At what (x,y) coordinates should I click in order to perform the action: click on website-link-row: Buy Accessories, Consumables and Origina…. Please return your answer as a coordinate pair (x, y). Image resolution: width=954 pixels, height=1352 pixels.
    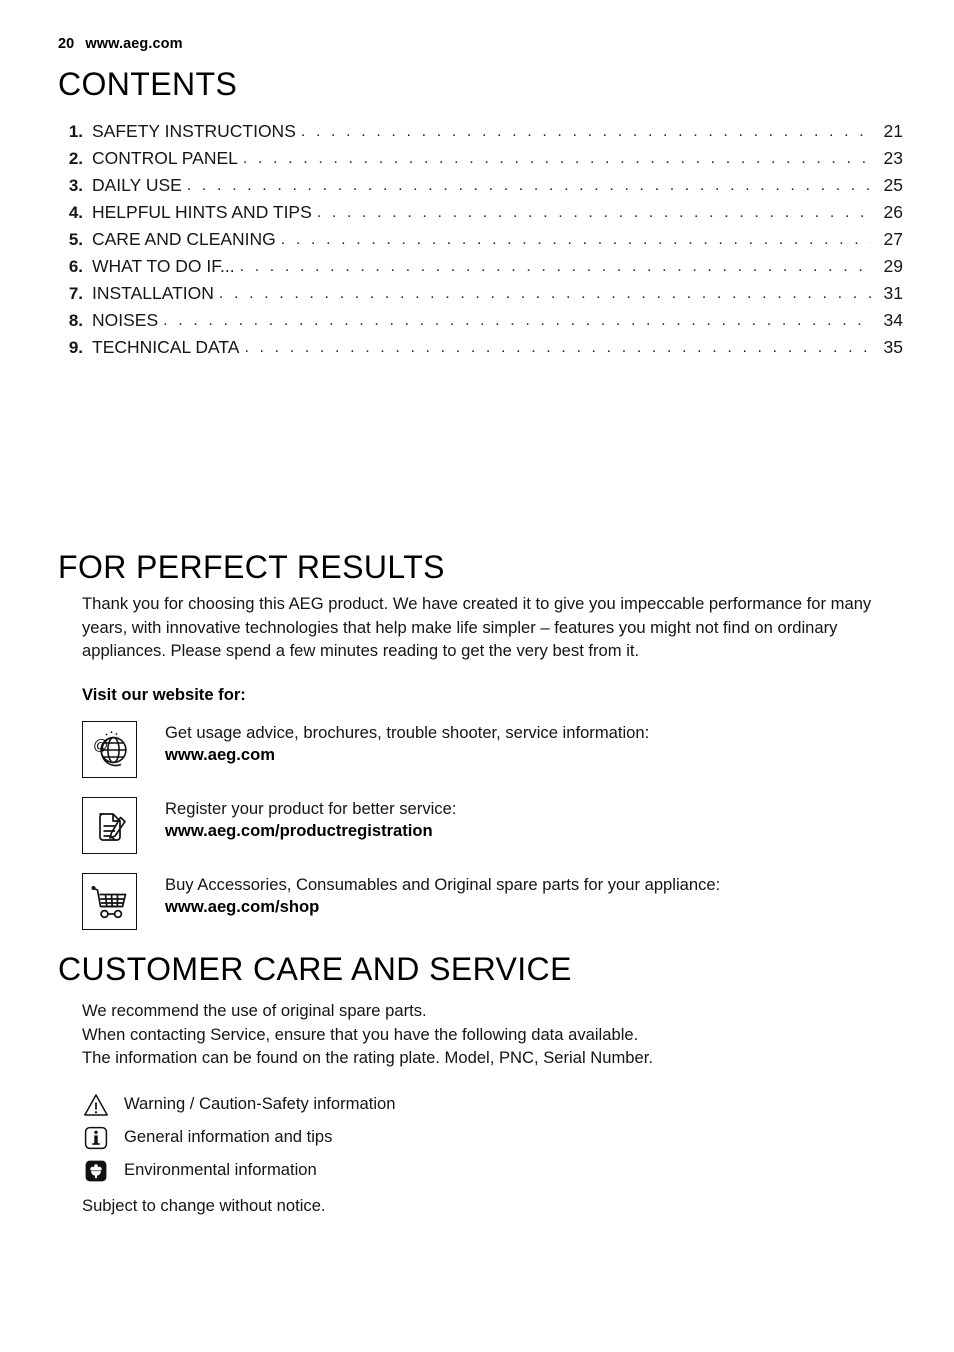
    Looking at the image, I should click on (492, 911).